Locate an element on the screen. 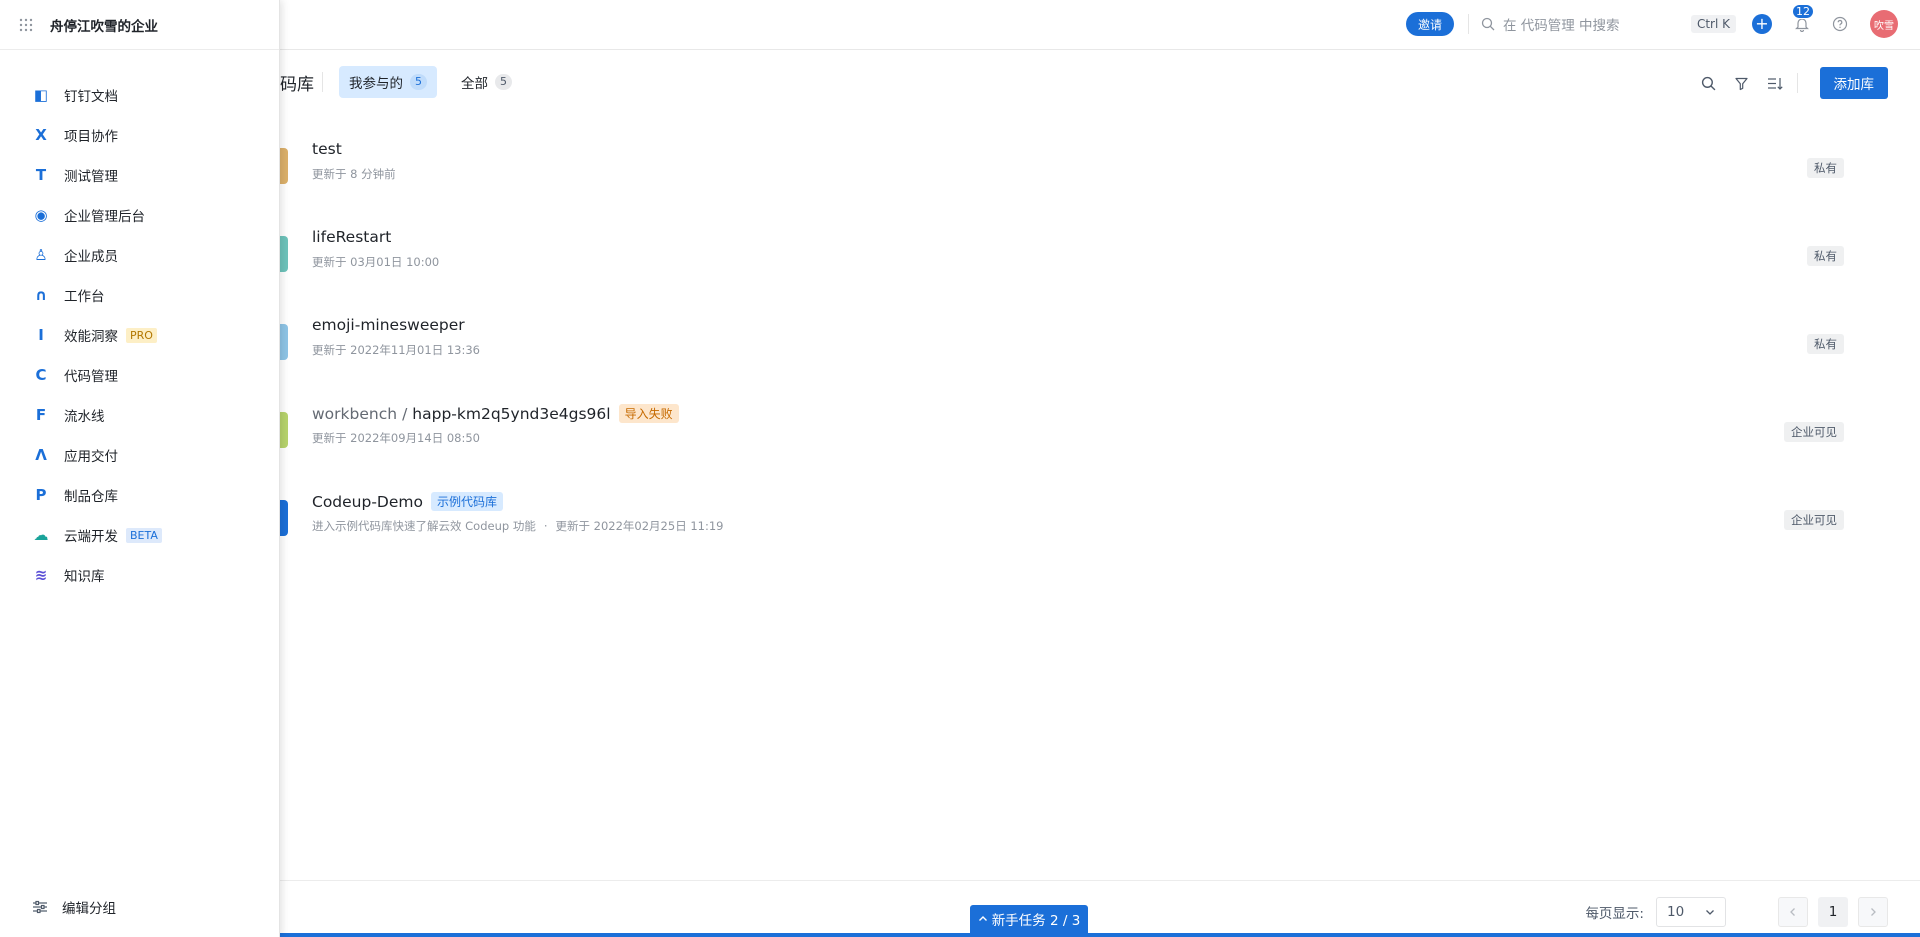 This screenshot has width=1920, height=937. sidebar-item-badge: PRO is located at coordinates (141, 335).